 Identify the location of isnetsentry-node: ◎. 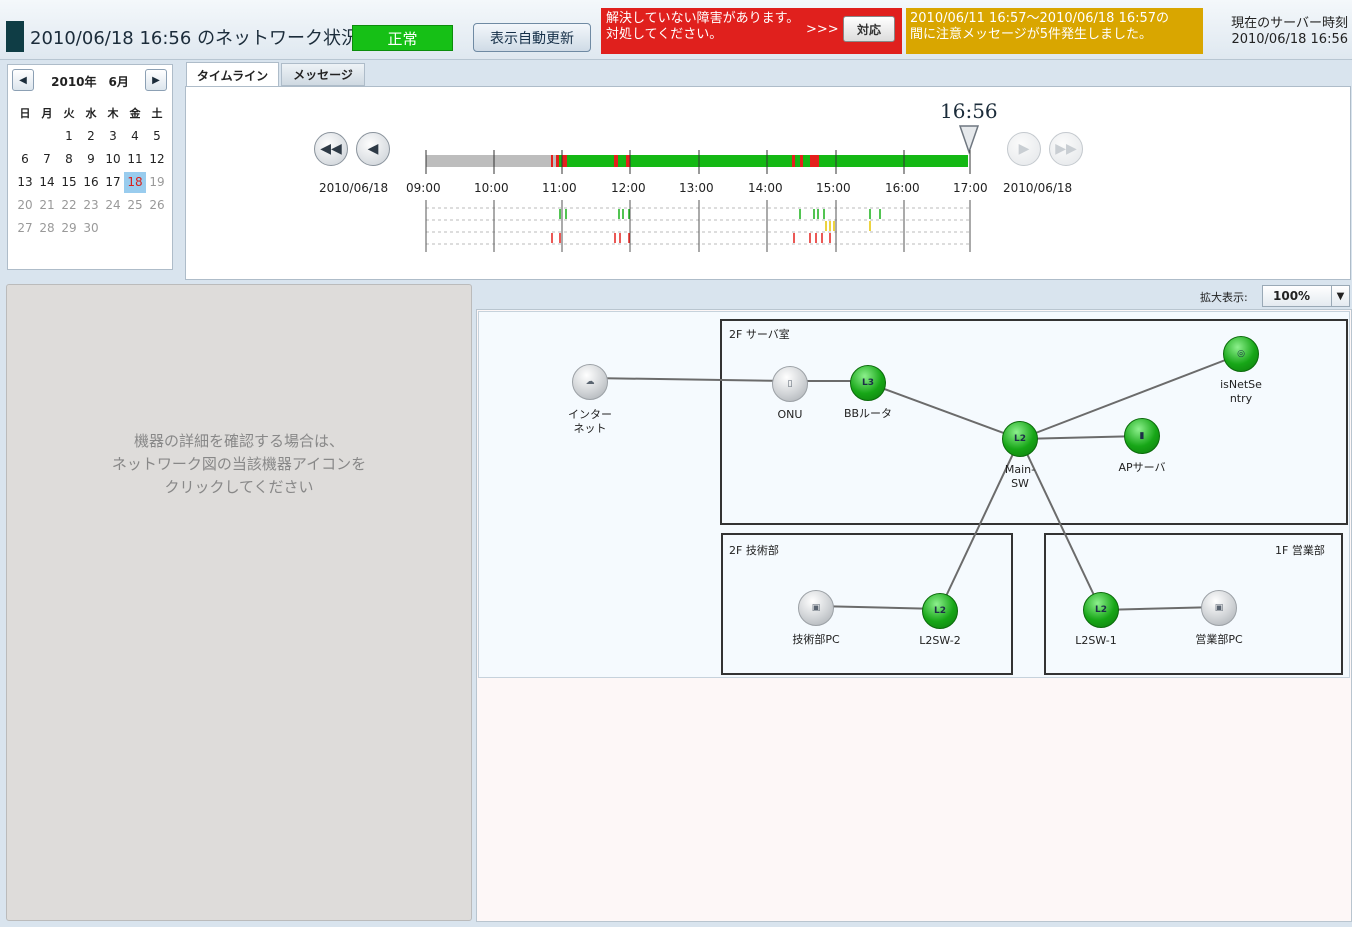
(1241, 354).